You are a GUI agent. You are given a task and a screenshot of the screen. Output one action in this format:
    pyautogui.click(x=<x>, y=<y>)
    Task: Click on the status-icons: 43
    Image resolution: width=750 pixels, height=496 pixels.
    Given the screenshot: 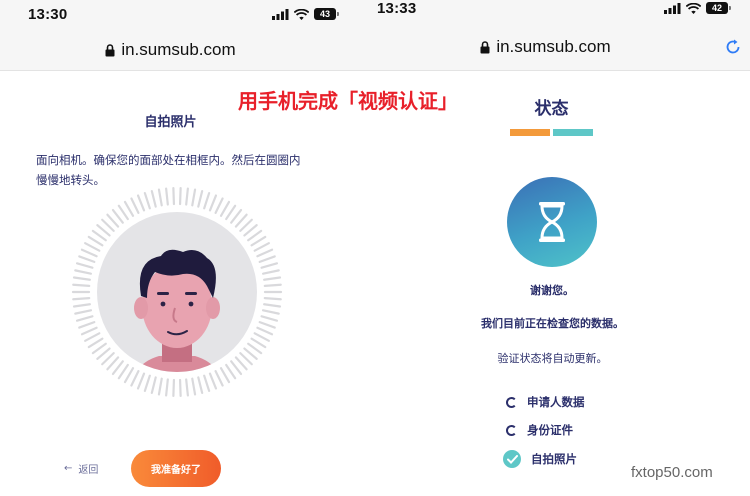 What is the action you would take?
    pyautogui.click(x=305, y=14)
    